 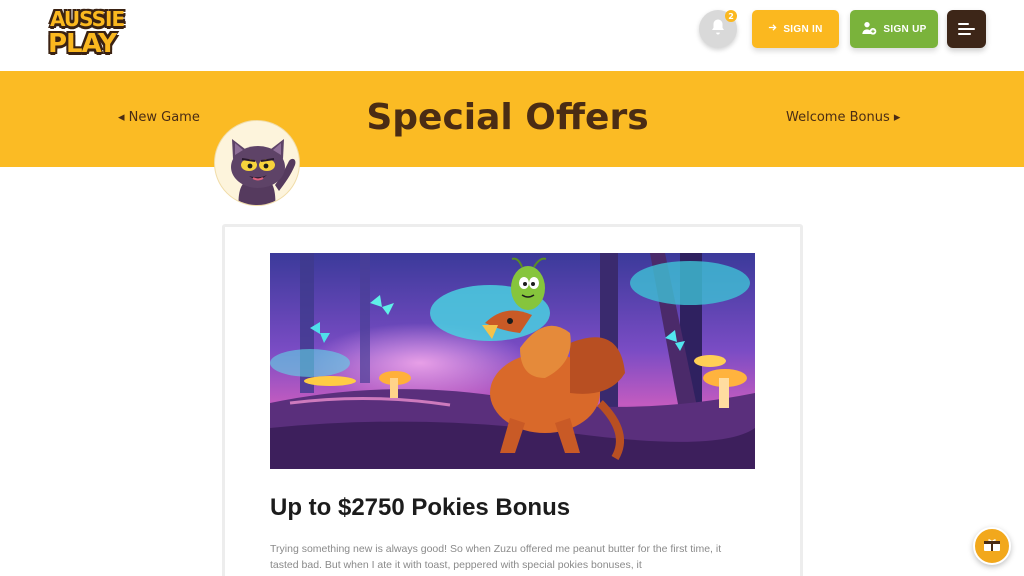 I want to click on floating-gift-button, so click(x=992, y=546).